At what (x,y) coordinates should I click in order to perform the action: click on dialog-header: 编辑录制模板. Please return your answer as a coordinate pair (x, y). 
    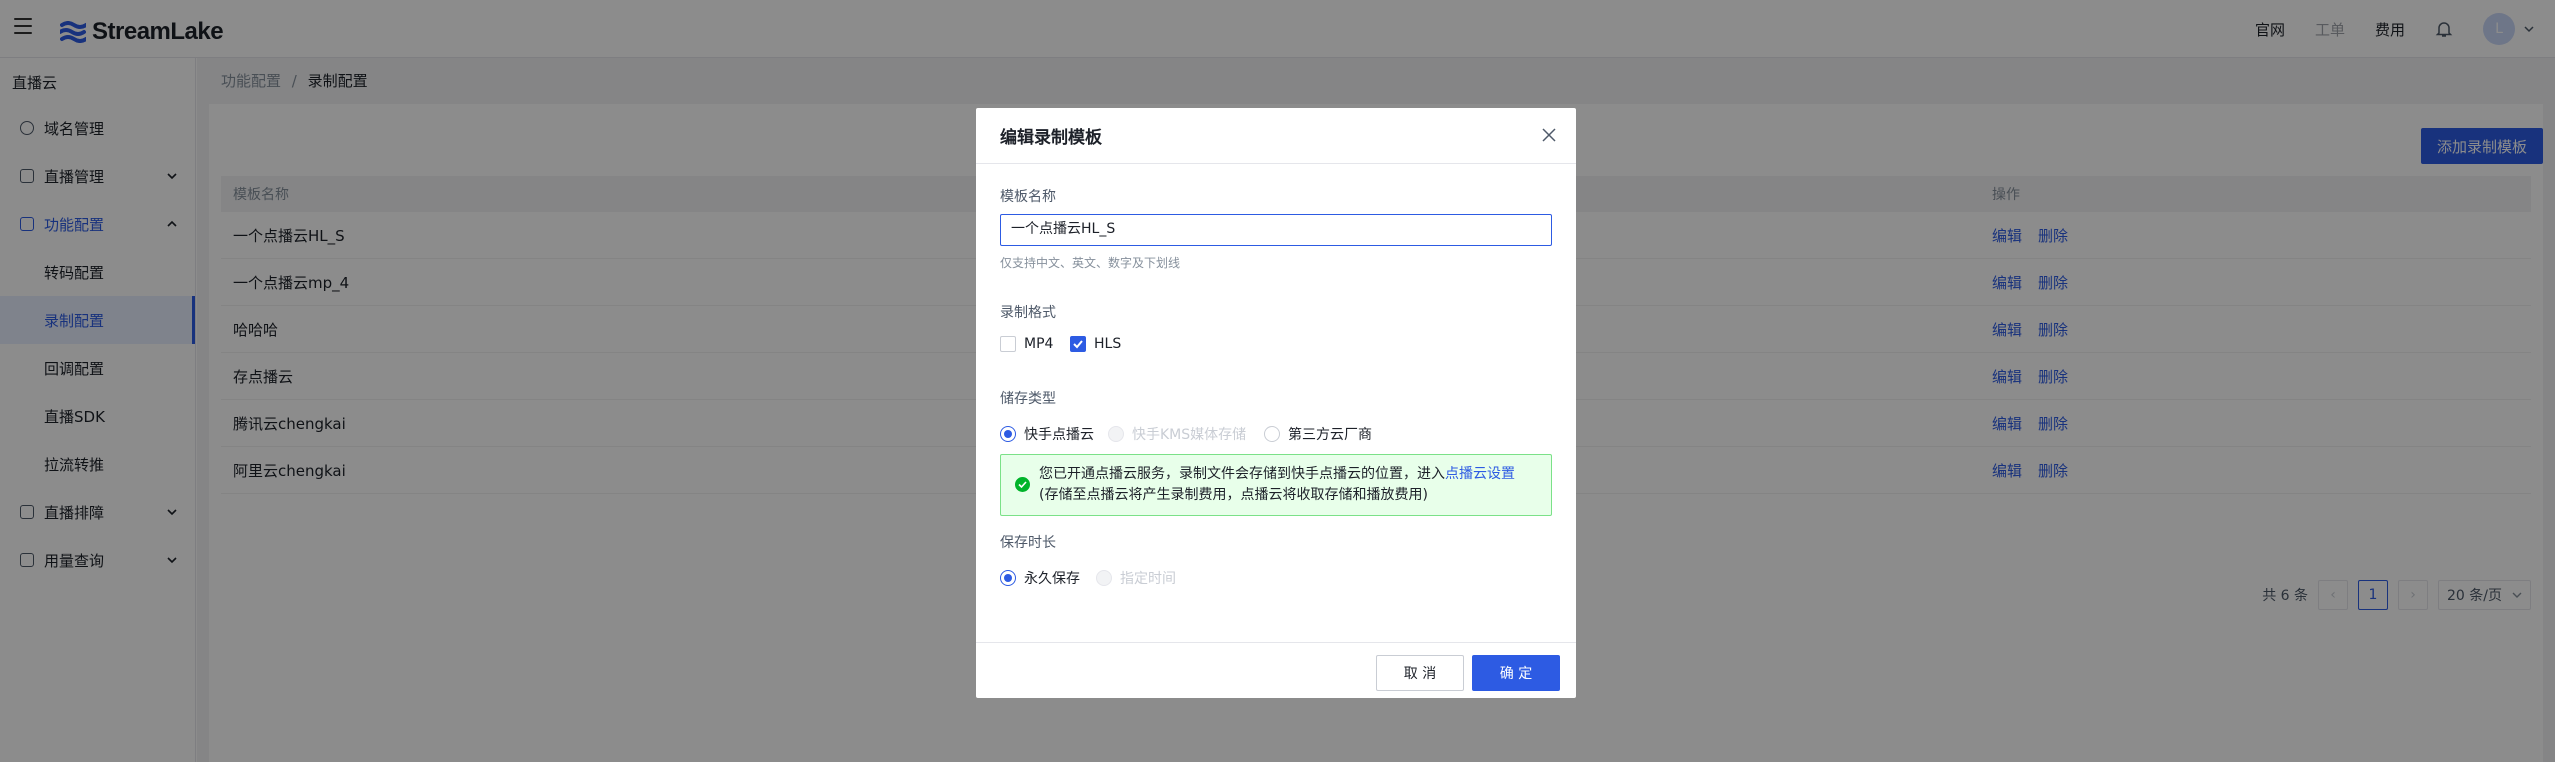
    Looking at the image, I should click on (1276, 136).